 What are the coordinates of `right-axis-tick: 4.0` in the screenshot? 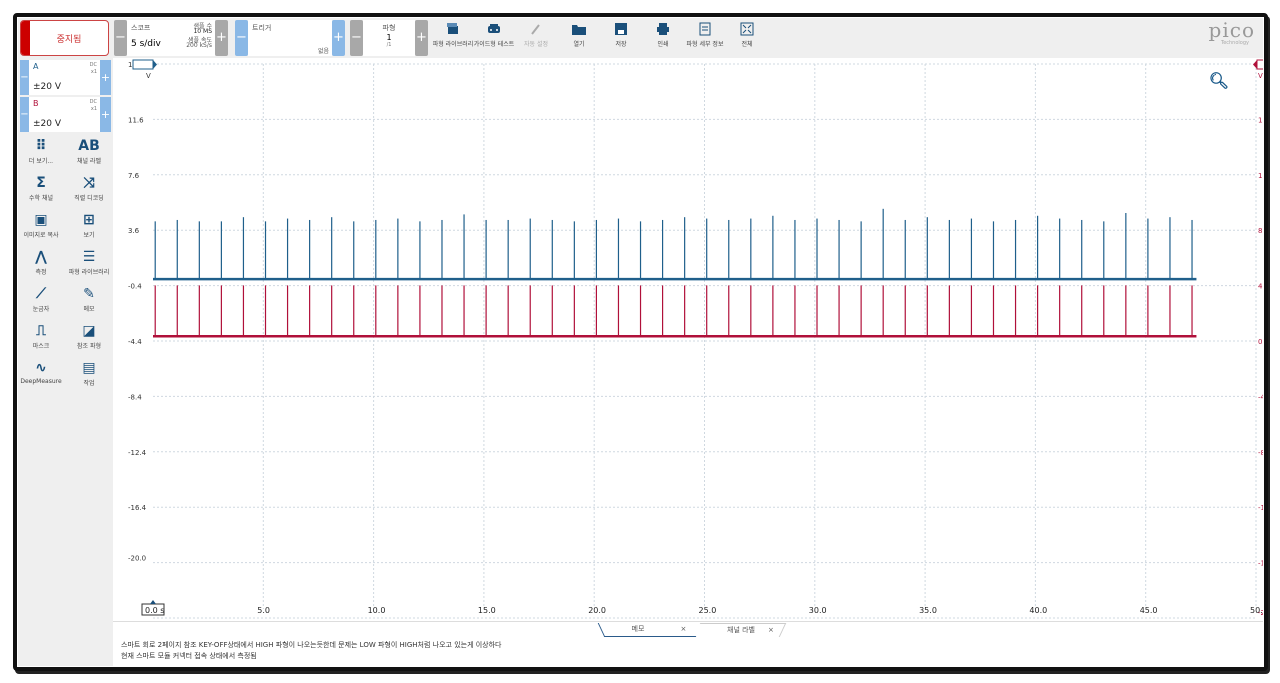 It's located at (1260, 287).